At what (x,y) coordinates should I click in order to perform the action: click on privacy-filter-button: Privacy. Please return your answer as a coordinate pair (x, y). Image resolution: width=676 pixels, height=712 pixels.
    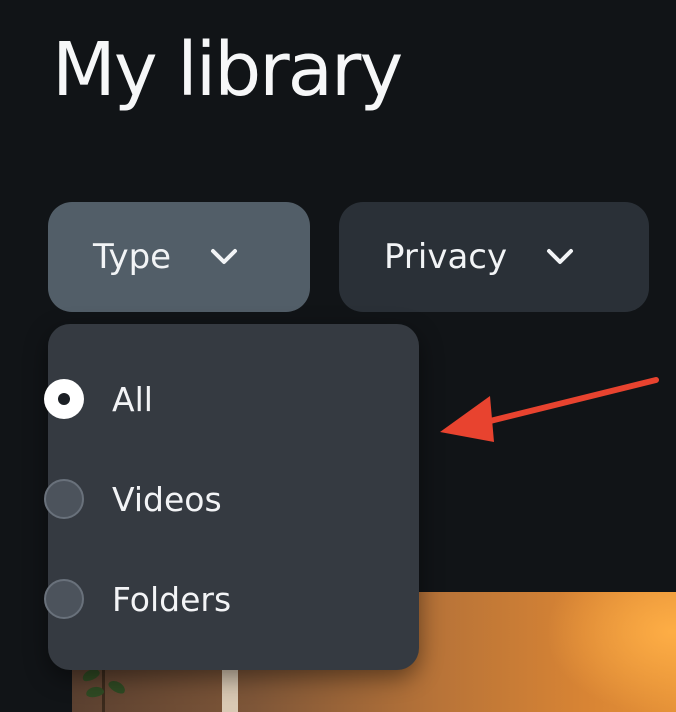
    Looking at the image, I should click on (494, 257).